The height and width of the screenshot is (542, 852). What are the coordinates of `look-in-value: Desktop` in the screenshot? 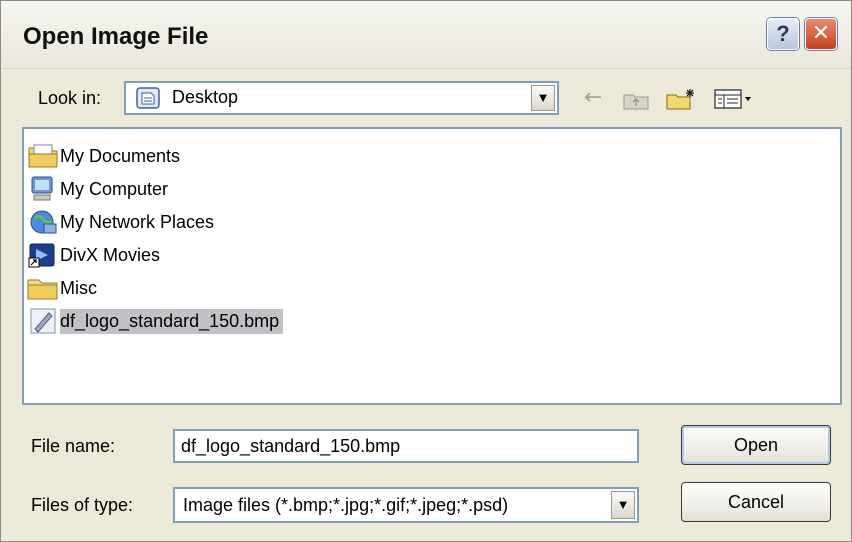 It's located at (205, 97).